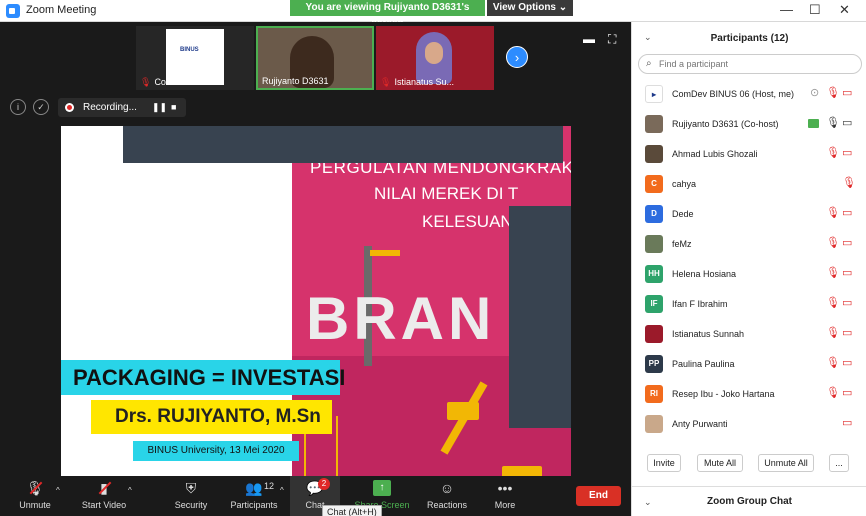  Describe the element at coordinates (654, 304) in the screenshot. I see `avatar: IF` at that location.